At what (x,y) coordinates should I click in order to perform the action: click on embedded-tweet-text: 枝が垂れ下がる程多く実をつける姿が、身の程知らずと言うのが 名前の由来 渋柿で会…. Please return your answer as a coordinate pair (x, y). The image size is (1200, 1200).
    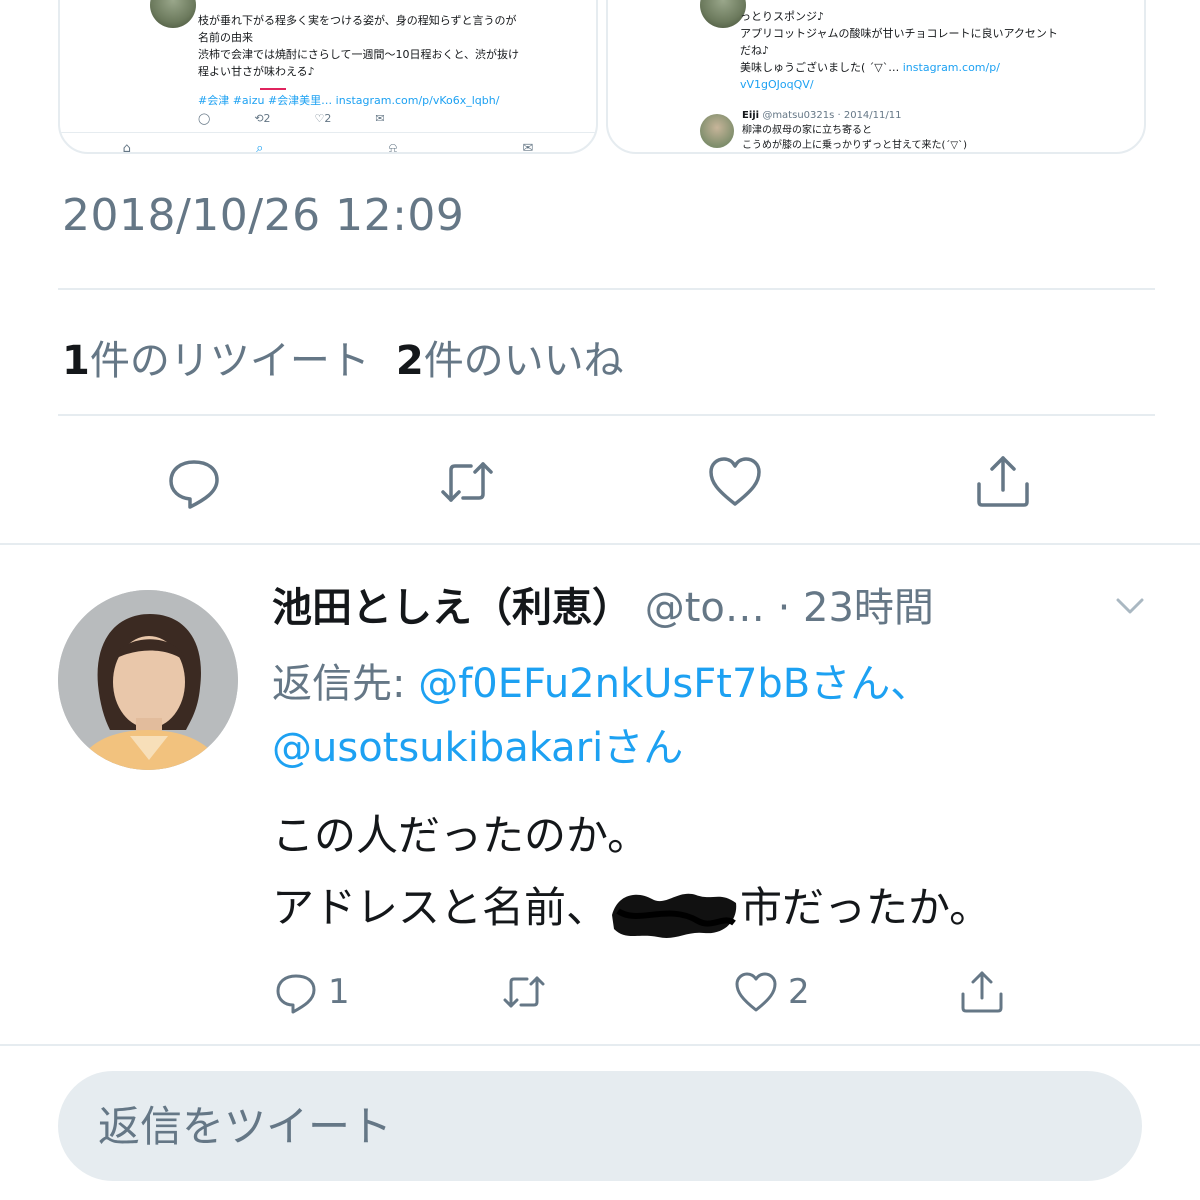
    Looking at the image, I should click on (388, 60).